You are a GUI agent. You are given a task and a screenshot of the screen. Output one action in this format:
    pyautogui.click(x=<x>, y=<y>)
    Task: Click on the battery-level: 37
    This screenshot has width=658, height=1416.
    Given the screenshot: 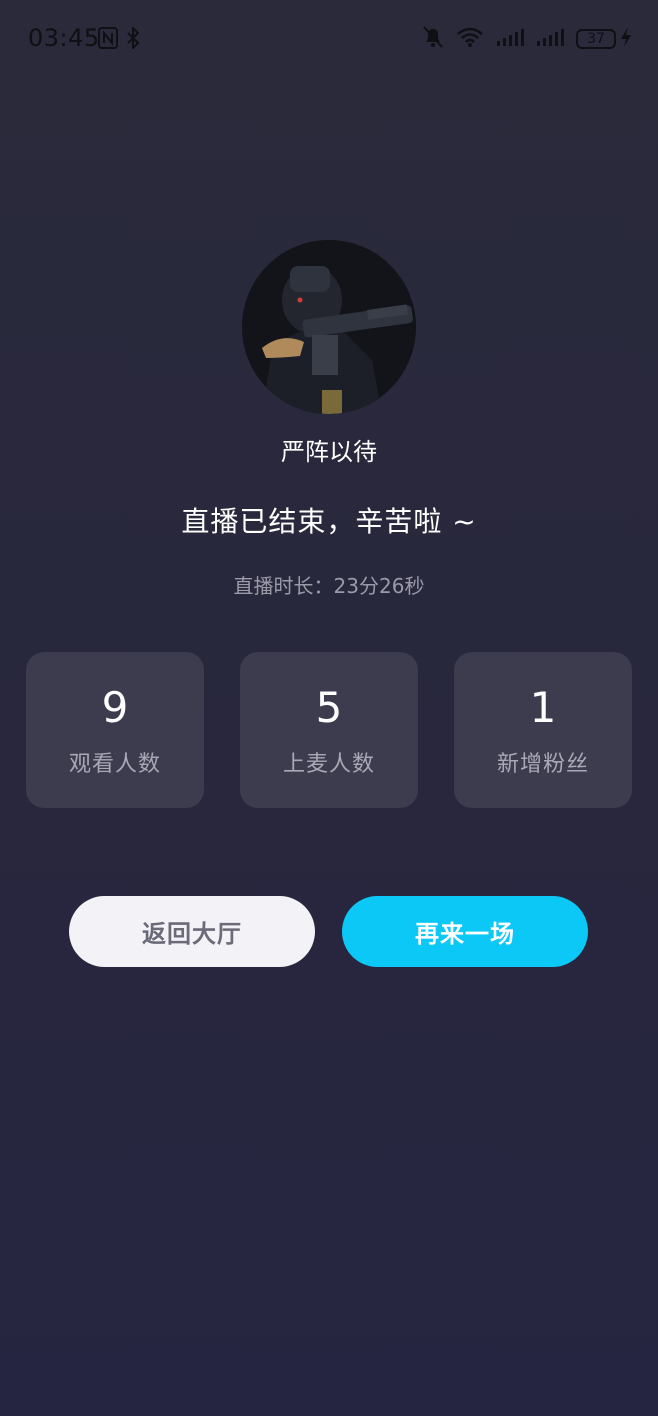 What is the action you would take?
    pyautogui.click(x=596, y=39)
    